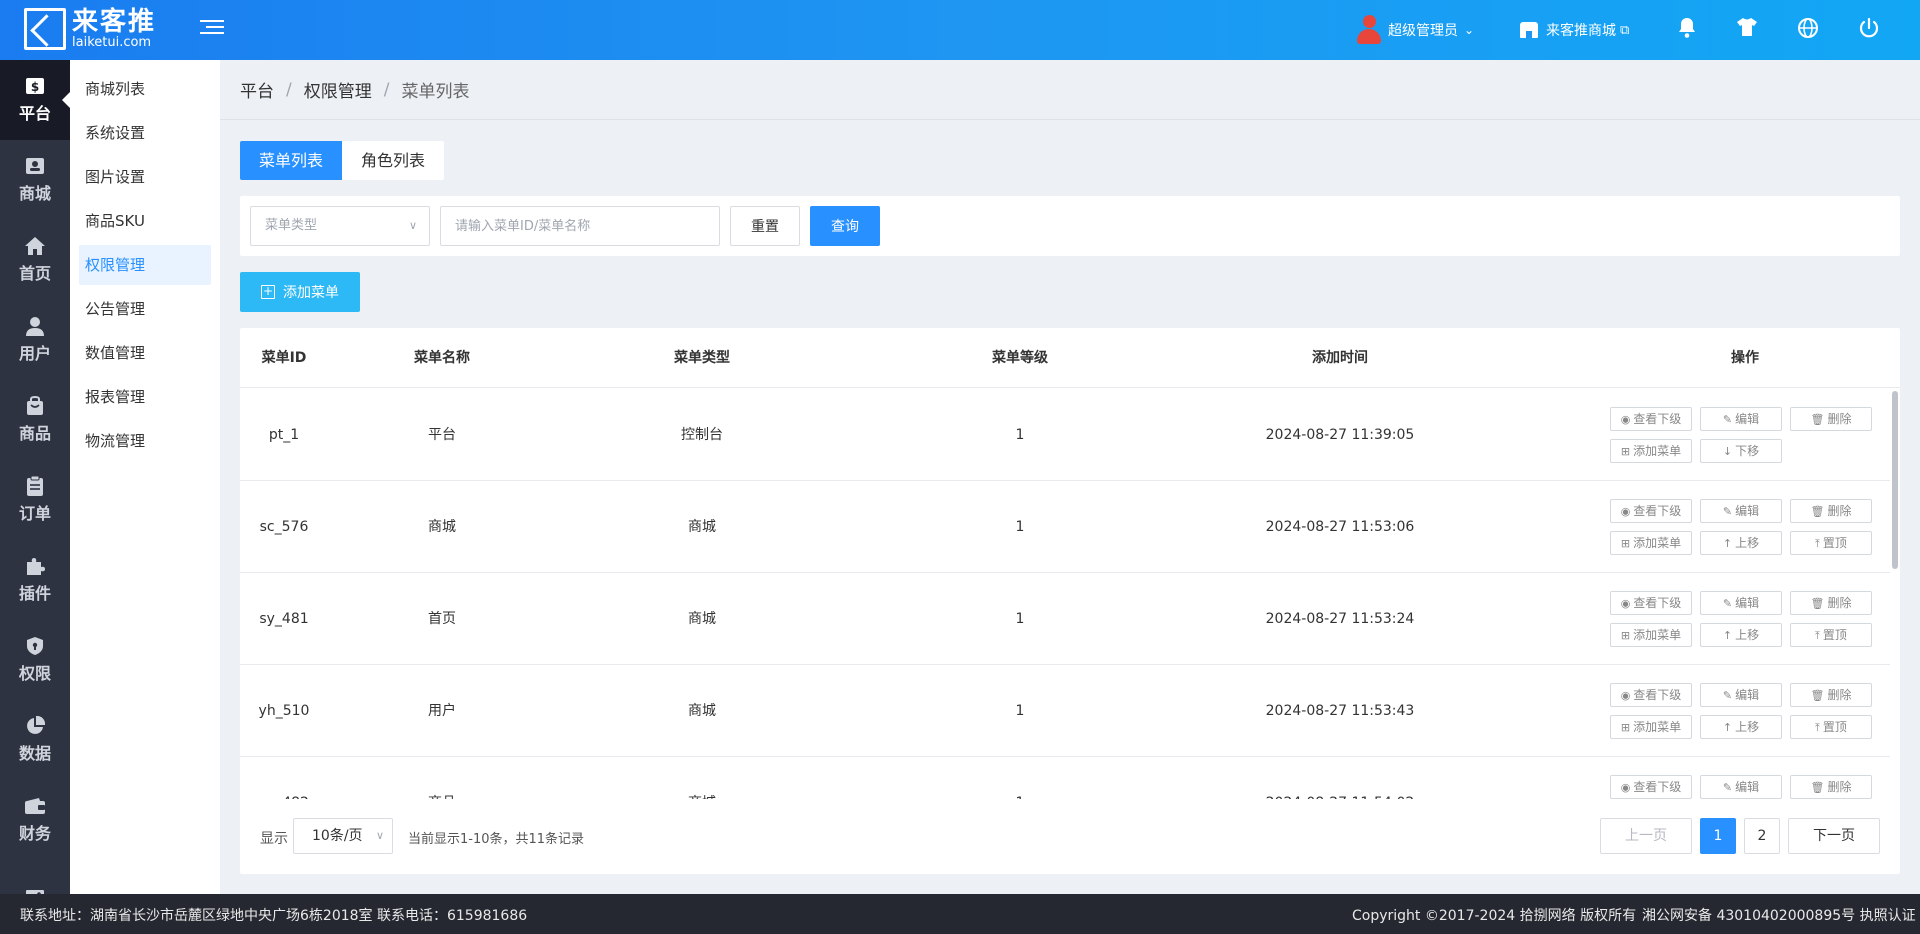 This screenshot has width=1920, height=934. Describe the element at coordinates (343, 836) in the screenshot. I see `page-size-select: 10条/页 ∨` at that location.